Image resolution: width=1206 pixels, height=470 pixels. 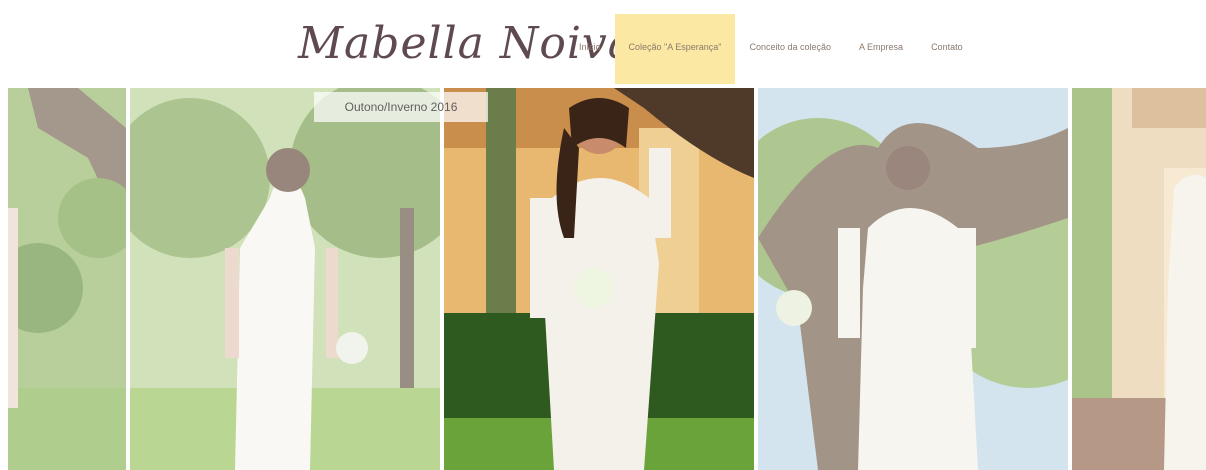 I want to click on season-label: Outono/Inverno 2016, so click(x=401, y=107).